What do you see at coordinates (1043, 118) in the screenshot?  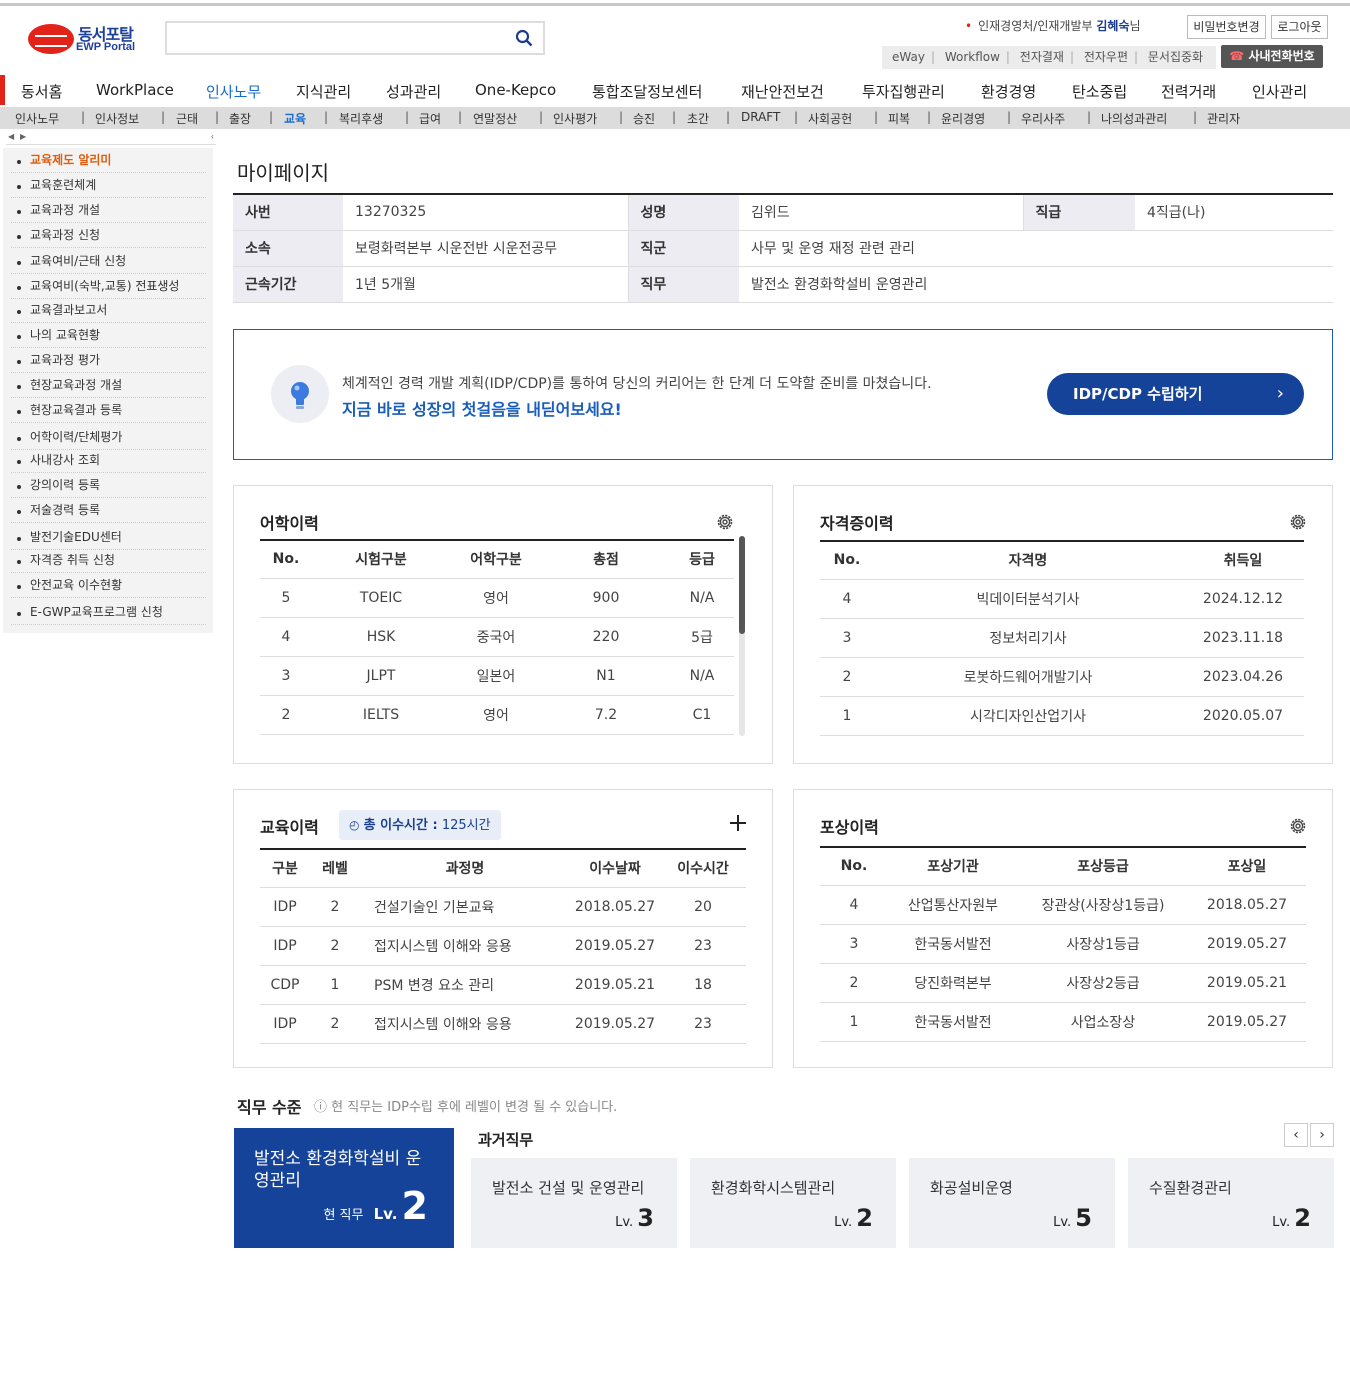 I see `subnav-item: 우리사주` at bounding box center [1043, 118].